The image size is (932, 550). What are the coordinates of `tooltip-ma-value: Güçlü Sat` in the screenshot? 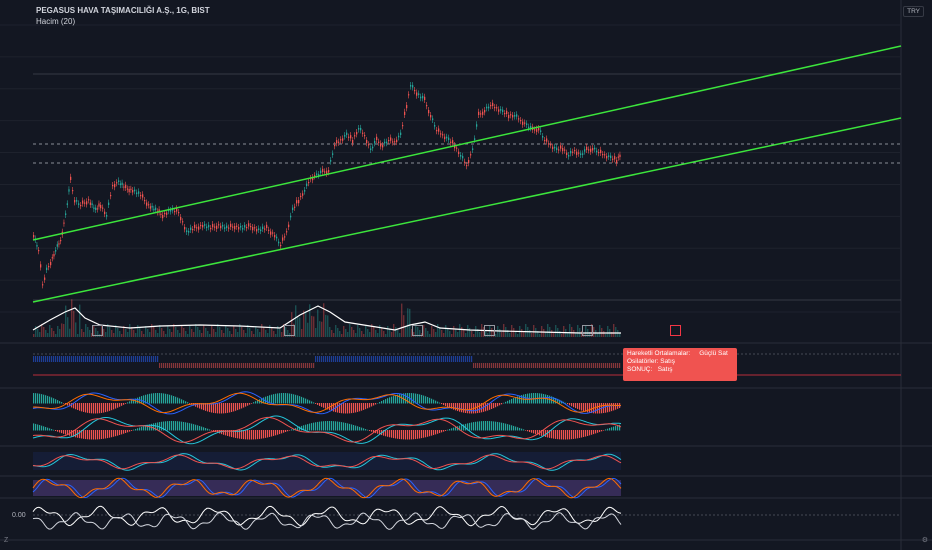 It's located at (713, 353).